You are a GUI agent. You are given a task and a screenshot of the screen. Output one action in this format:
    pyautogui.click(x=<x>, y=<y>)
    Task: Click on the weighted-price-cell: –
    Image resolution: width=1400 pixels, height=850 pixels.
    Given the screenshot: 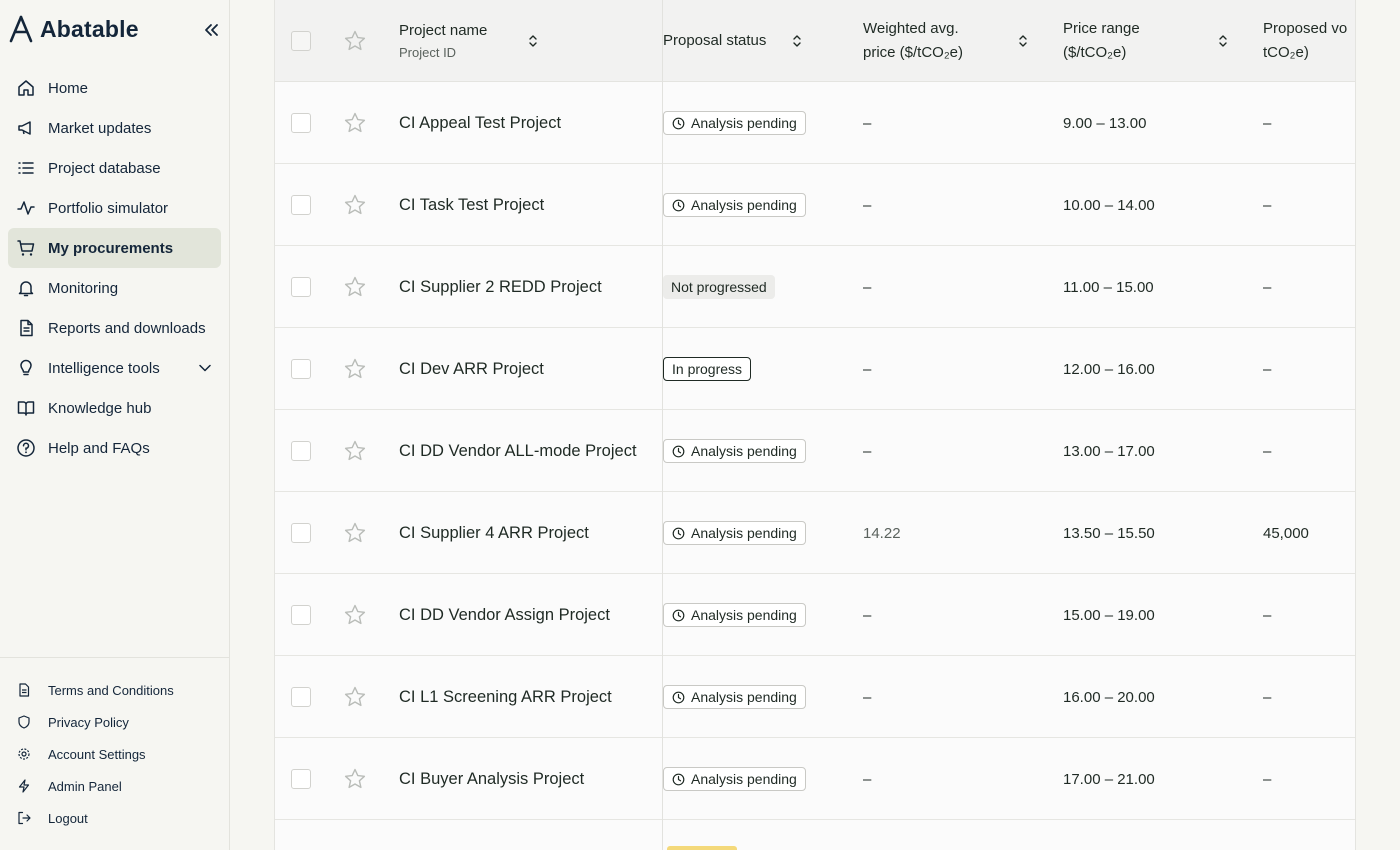 What is the action you would take?
    pyautogui.click(x=867, y=123)
    